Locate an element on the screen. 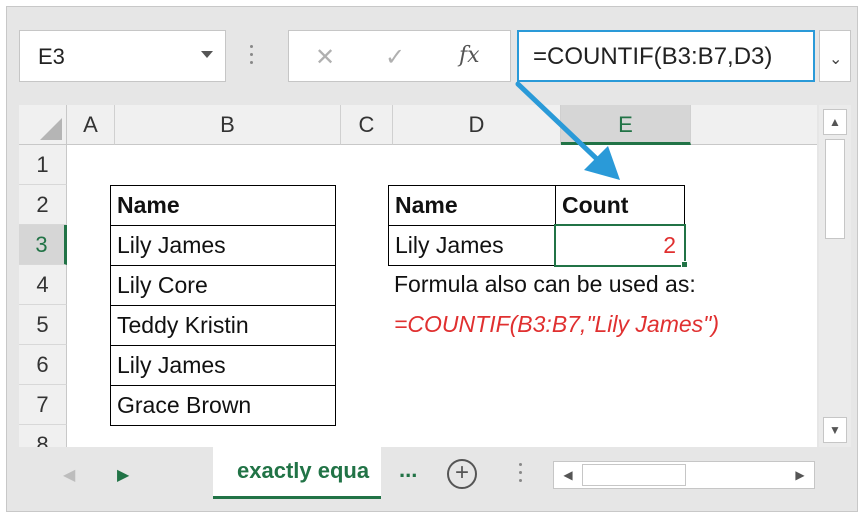 Image resolution: width=868 pixels, height=522 pixels. row-header-8: 8 is located at coordinates (43, 436).